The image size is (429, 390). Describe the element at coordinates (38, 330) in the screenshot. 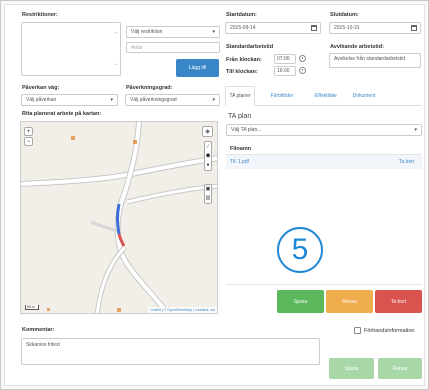

I see `comment-label: Kommentar:` at that location.